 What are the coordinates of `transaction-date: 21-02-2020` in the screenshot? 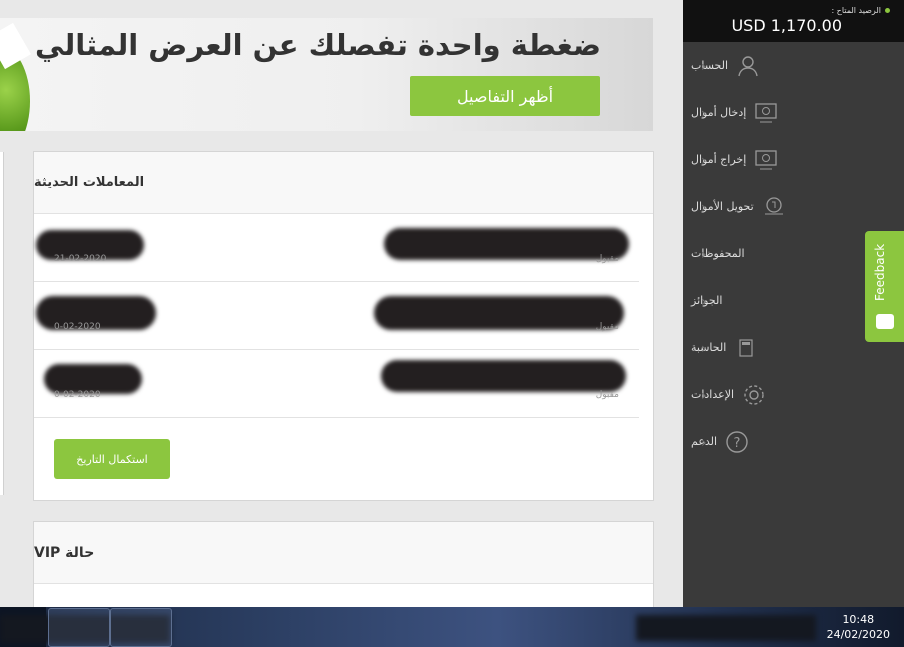 It's located at (80, 259).